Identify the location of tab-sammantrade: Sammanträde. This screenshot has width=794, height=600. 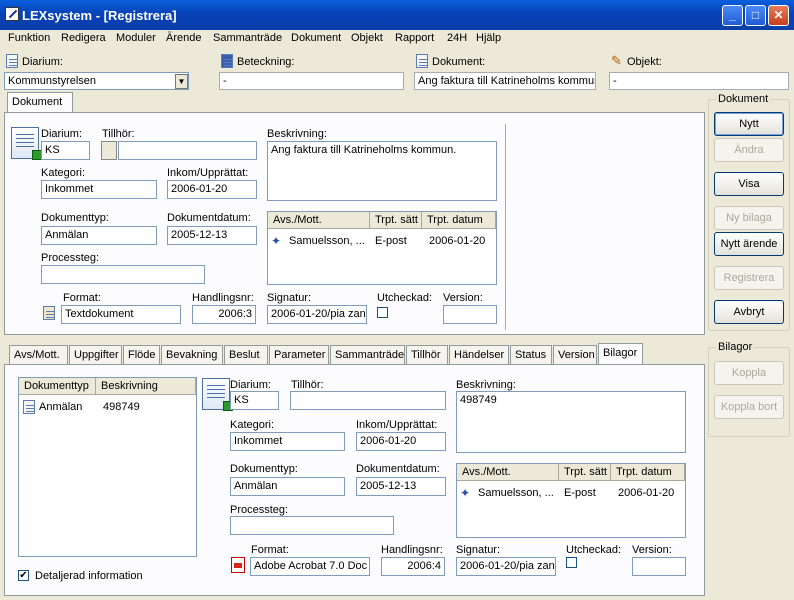
(367, 354).